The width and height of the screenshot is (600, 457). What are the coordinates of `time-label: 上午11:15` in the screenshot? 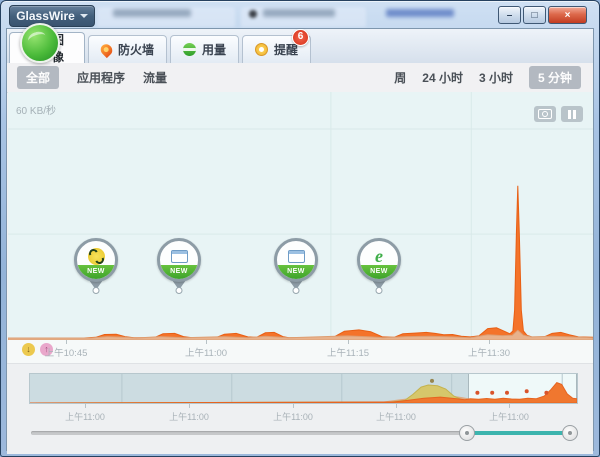 It's located at (348, 353).